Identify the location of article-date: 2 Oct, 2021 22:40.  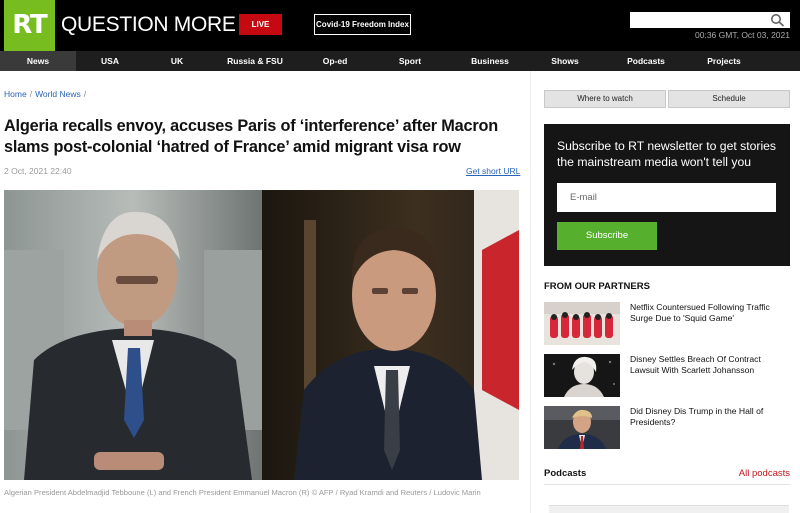
(38, 171).